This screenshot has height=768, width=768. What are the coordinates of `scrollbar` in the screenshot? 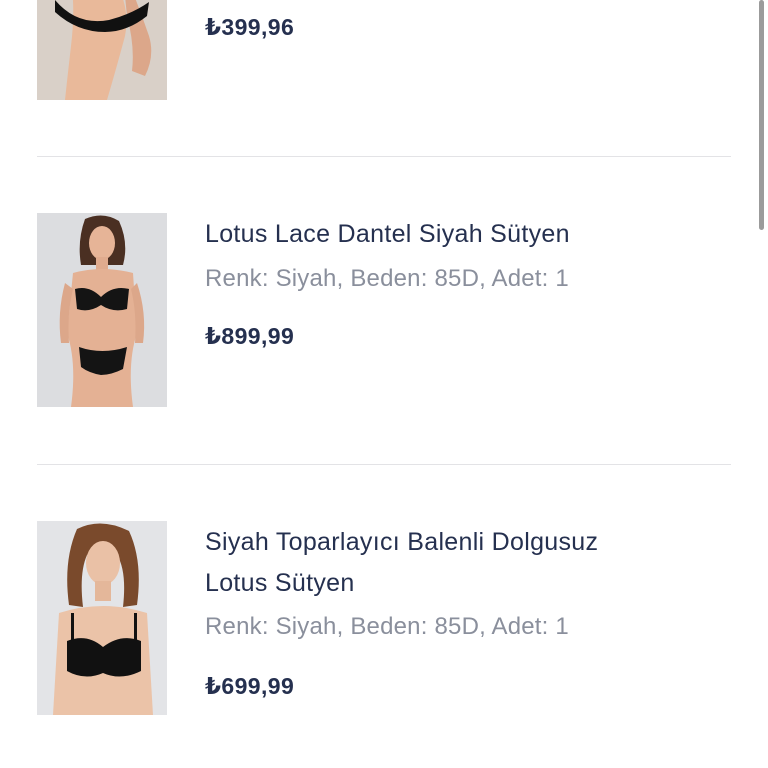 It's located at (761, 115).